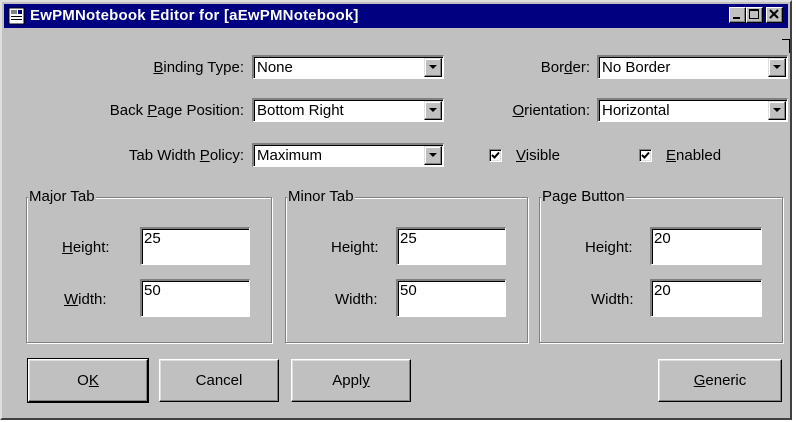 This screenshot has width=796, height=422. I want to click on window-title: EwPMNotebook Editor for [aEwPMNotebook], so click(194, 15).